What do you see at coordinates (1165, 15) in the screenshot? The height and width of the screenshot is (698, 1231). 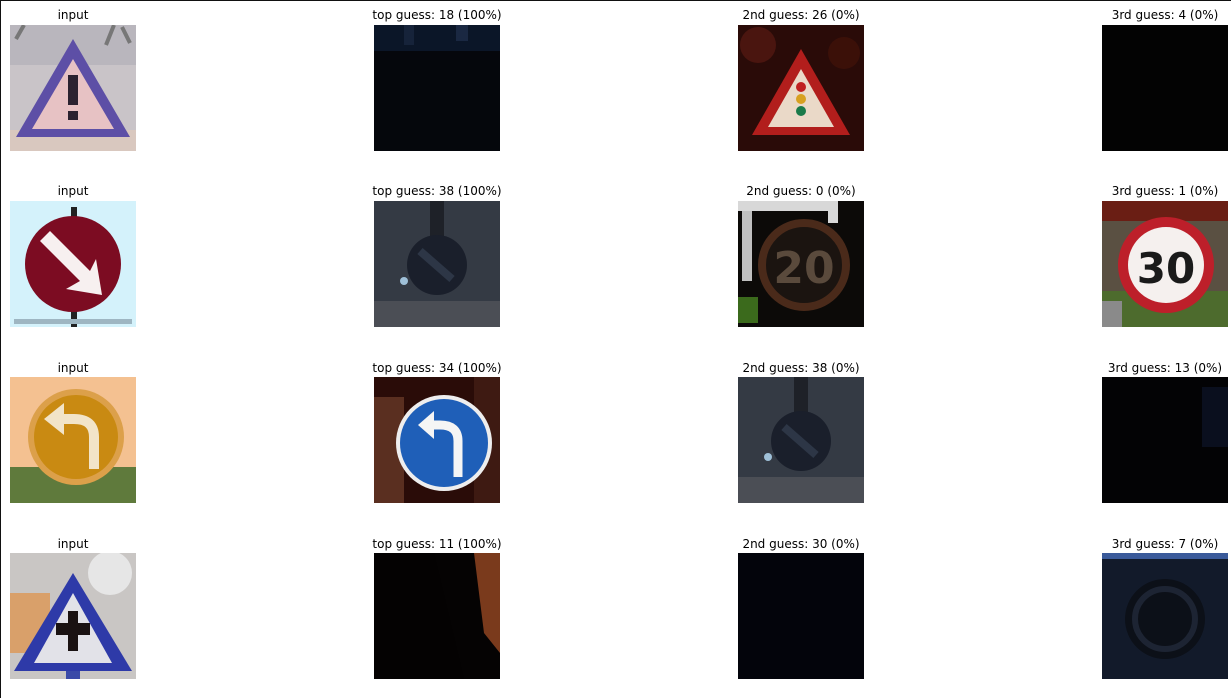 I see `cell-title: 3rd guess: 4 (0%)` at bounding box center [1165, 15].